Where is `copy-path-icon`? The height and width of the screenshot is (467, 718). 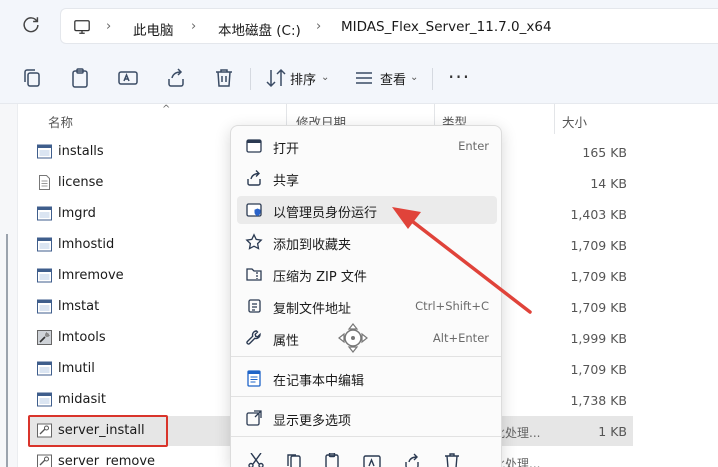 copy-path-icon is located at coordinates (254, 306).